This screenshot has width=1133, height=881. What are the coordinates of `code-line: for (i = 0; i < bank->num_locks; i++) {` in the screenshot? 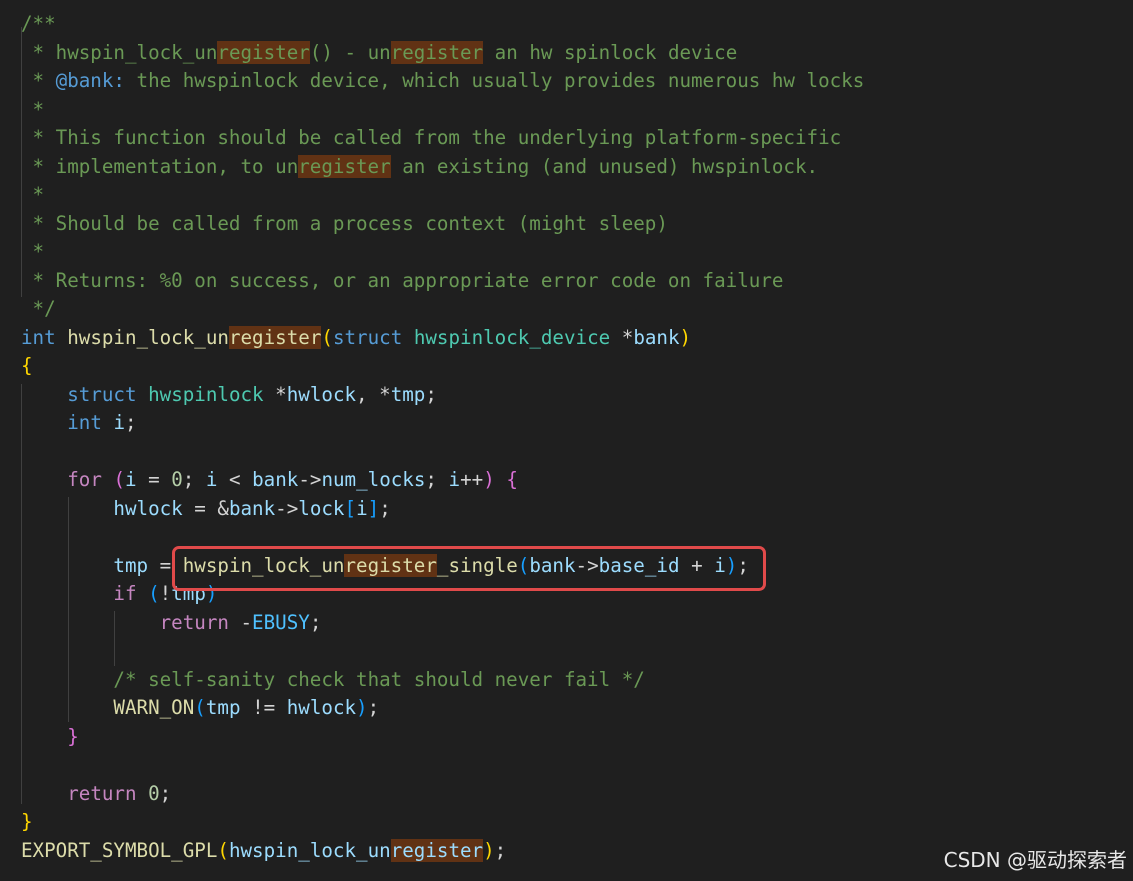 It's located at (269, 480).